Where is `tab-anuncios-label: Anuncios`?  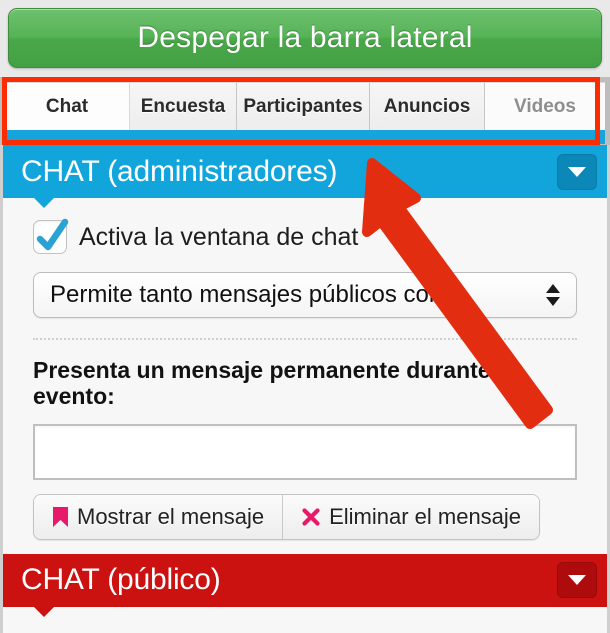 tab-anuncios-label: Anuncios is located at coordinates (427, 106).